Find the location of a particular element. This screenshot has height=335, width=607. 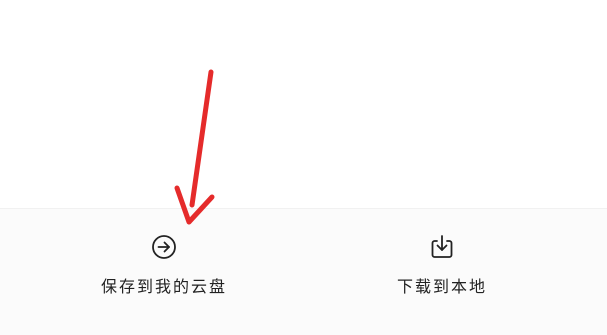

download-tray-icon is located at coordinates (442, 247).